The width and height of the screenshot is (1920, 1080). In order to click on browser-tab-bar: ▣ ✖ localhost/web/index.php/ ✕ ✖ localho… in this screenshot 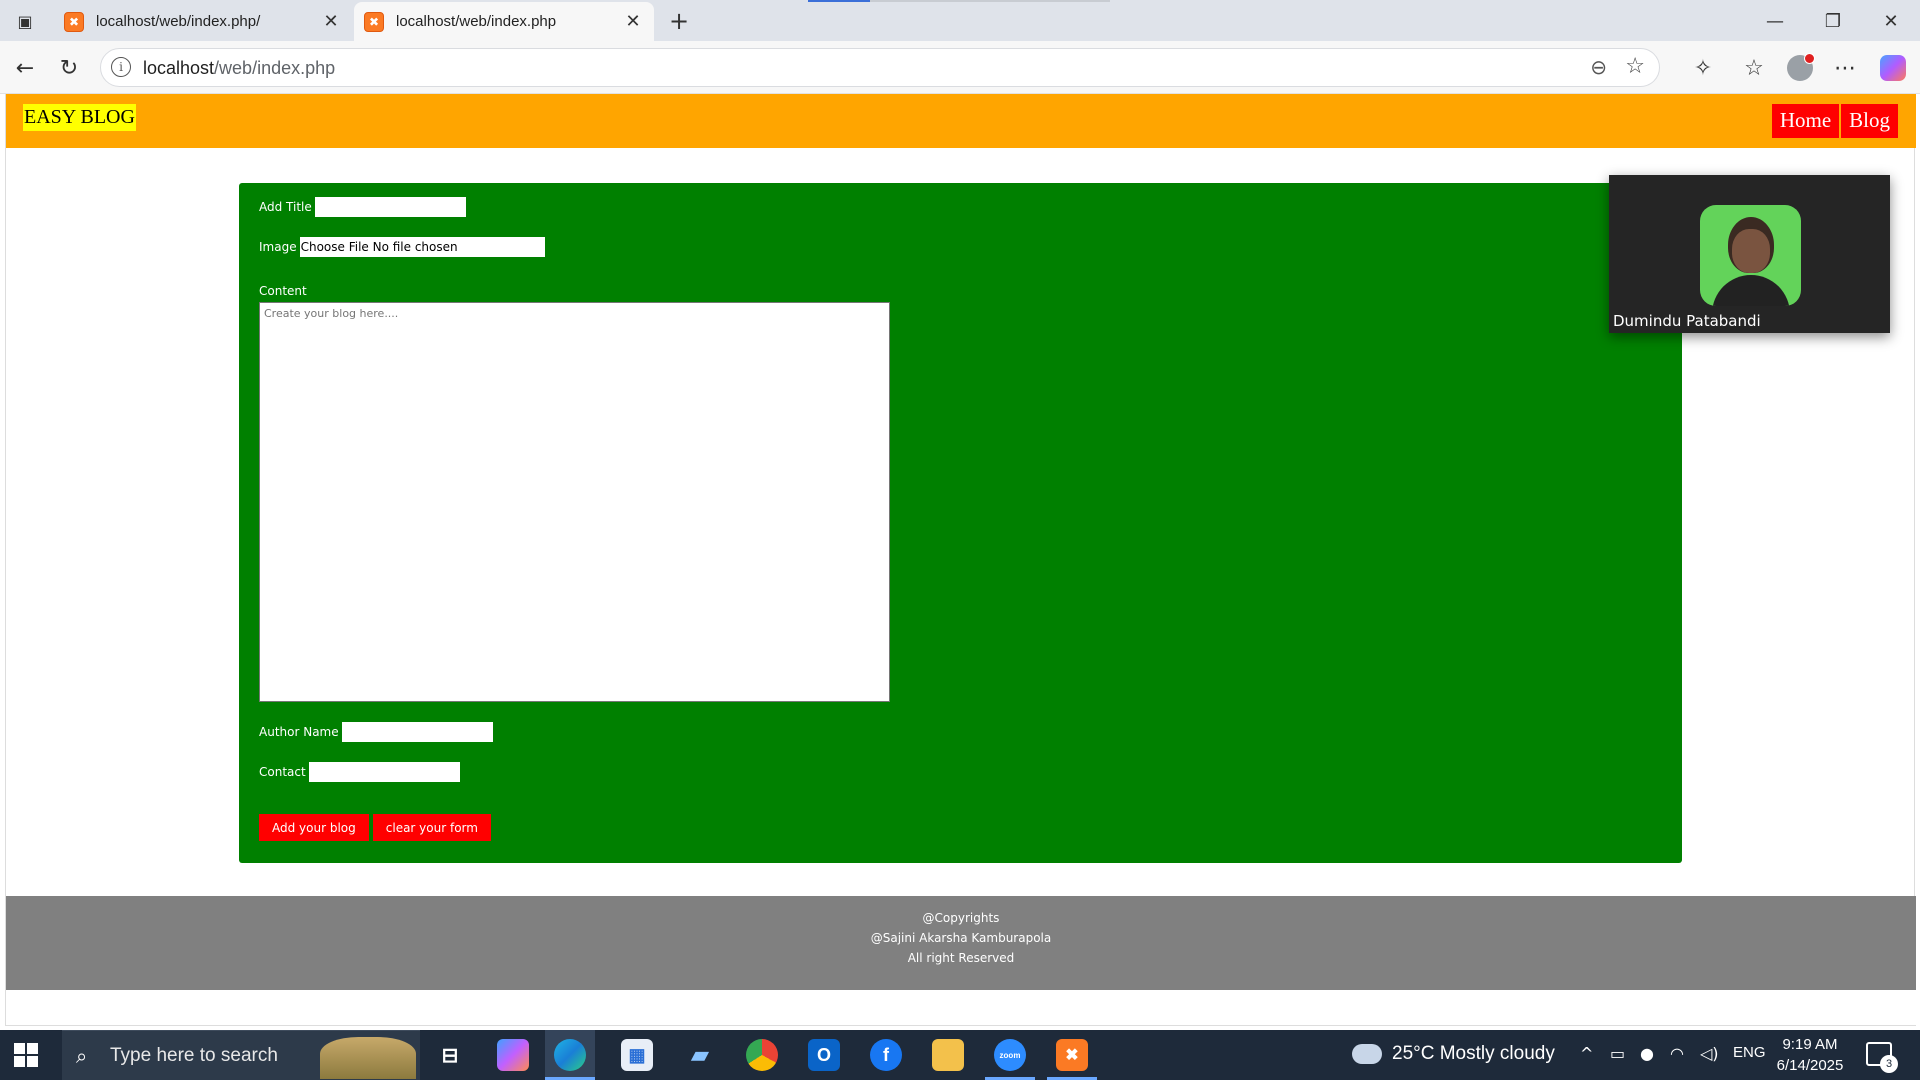, I will do `click(960, 20)`.